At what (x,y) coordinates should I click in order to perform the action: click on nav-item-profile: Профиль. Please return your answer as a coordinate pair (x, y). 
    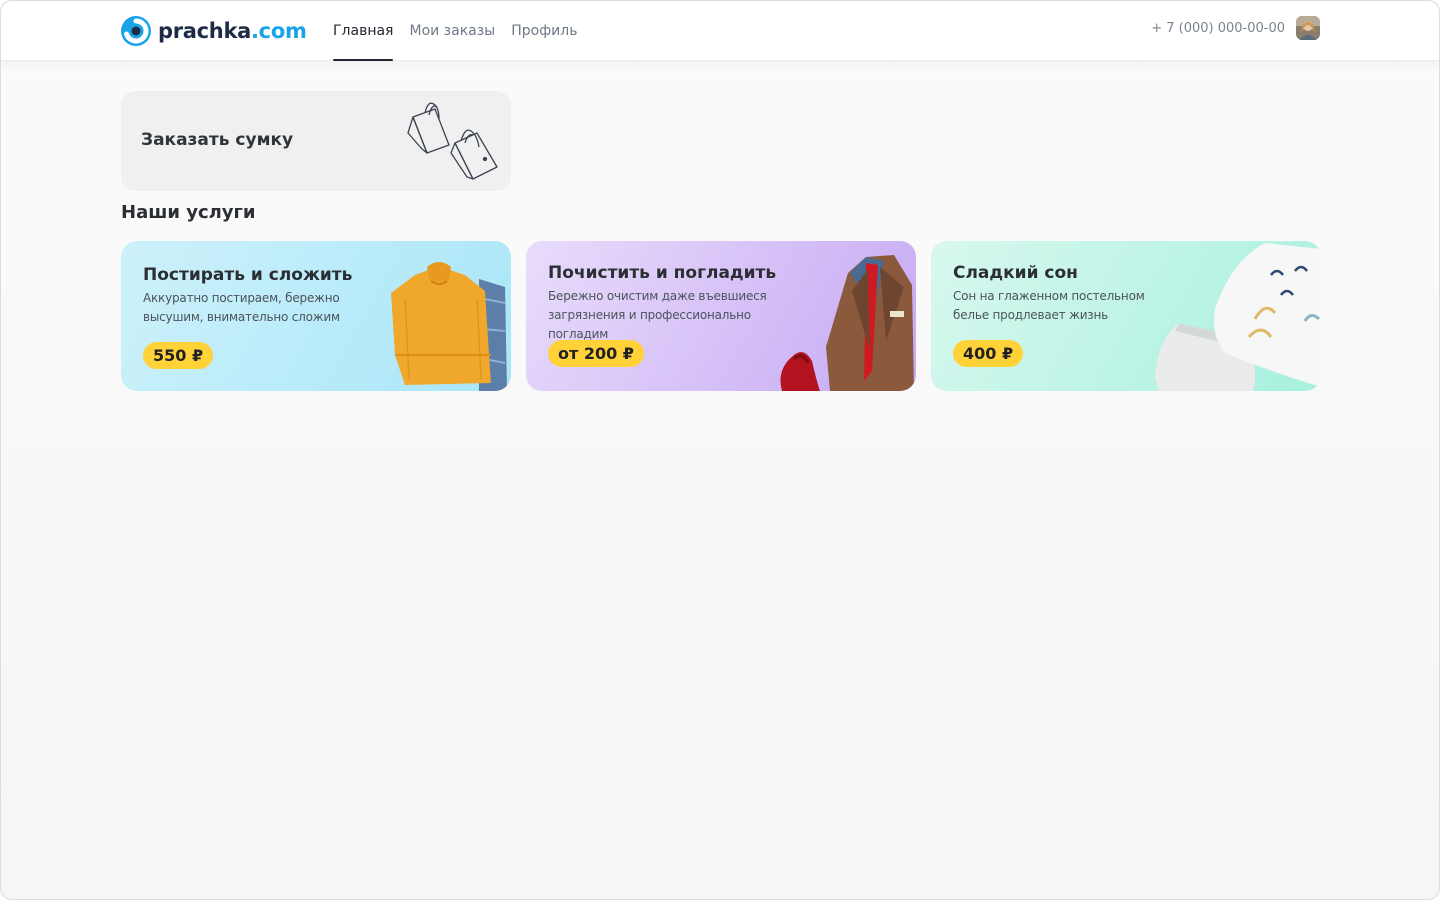
    Looking at the image, I should click on (544, 31).